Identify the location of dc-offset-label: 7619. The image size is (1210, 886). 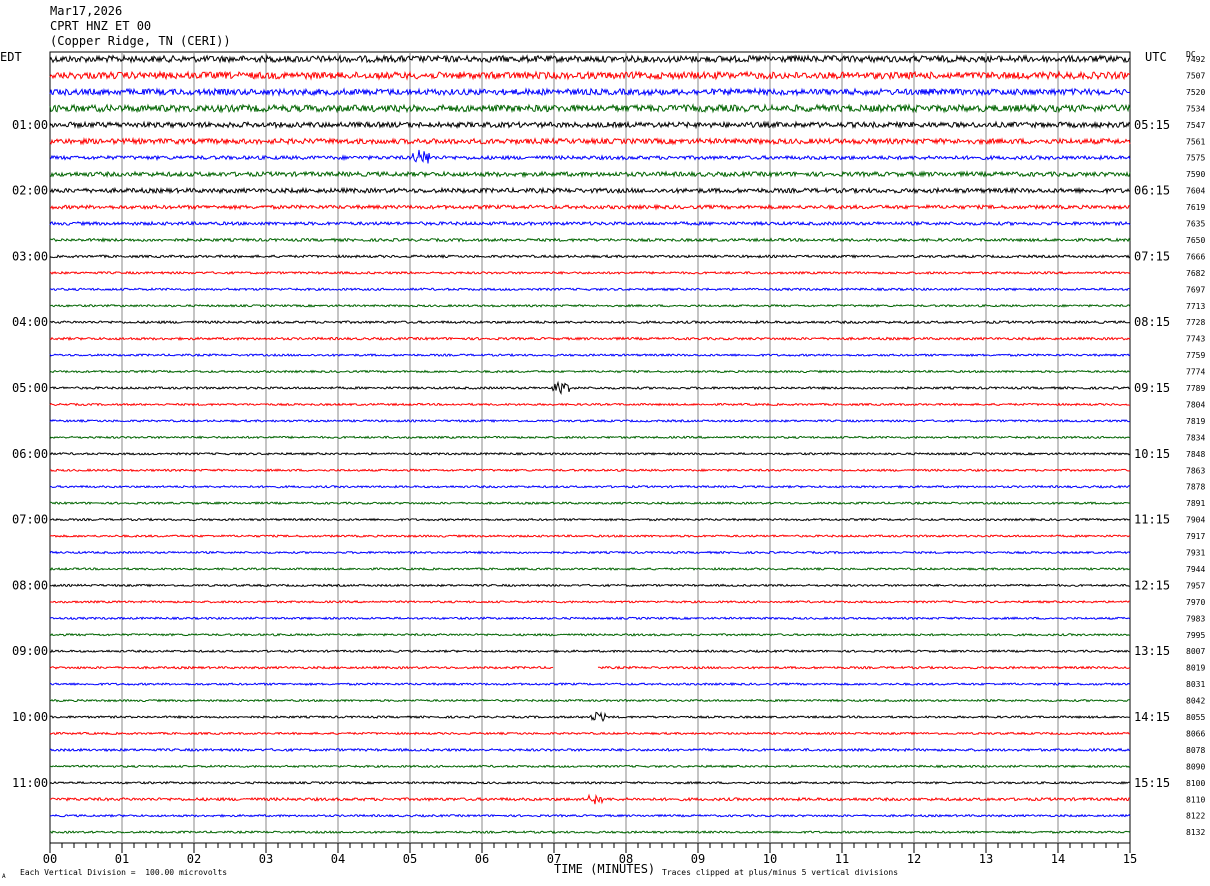
(1195, 207).